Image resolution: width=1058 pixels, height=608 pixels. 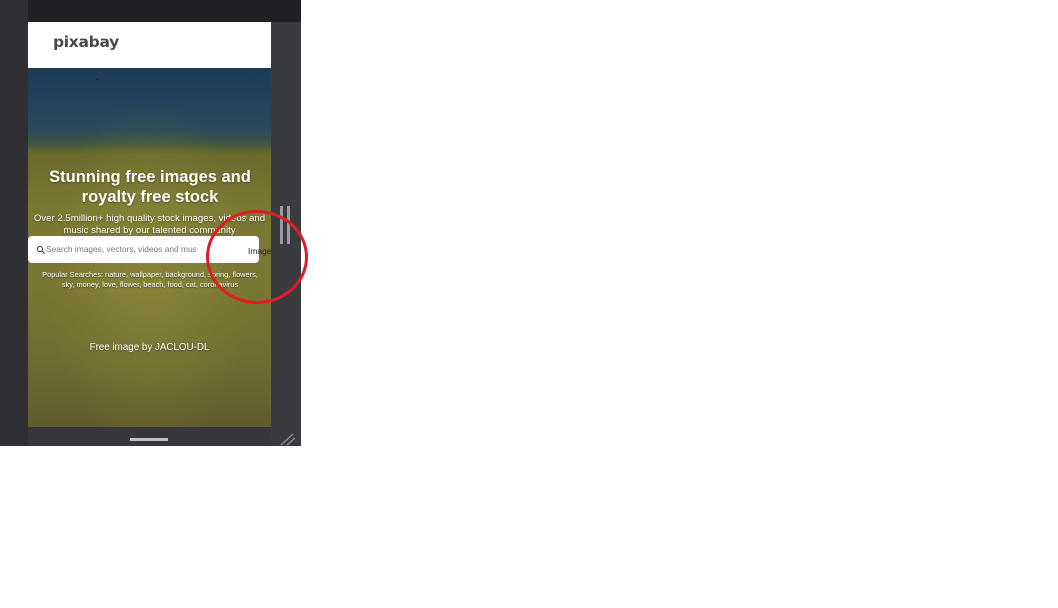 What do you see at coordinates (149, 45) in the screenshot?
I see `site-header: pixabay` at bounding box center [149, 45].